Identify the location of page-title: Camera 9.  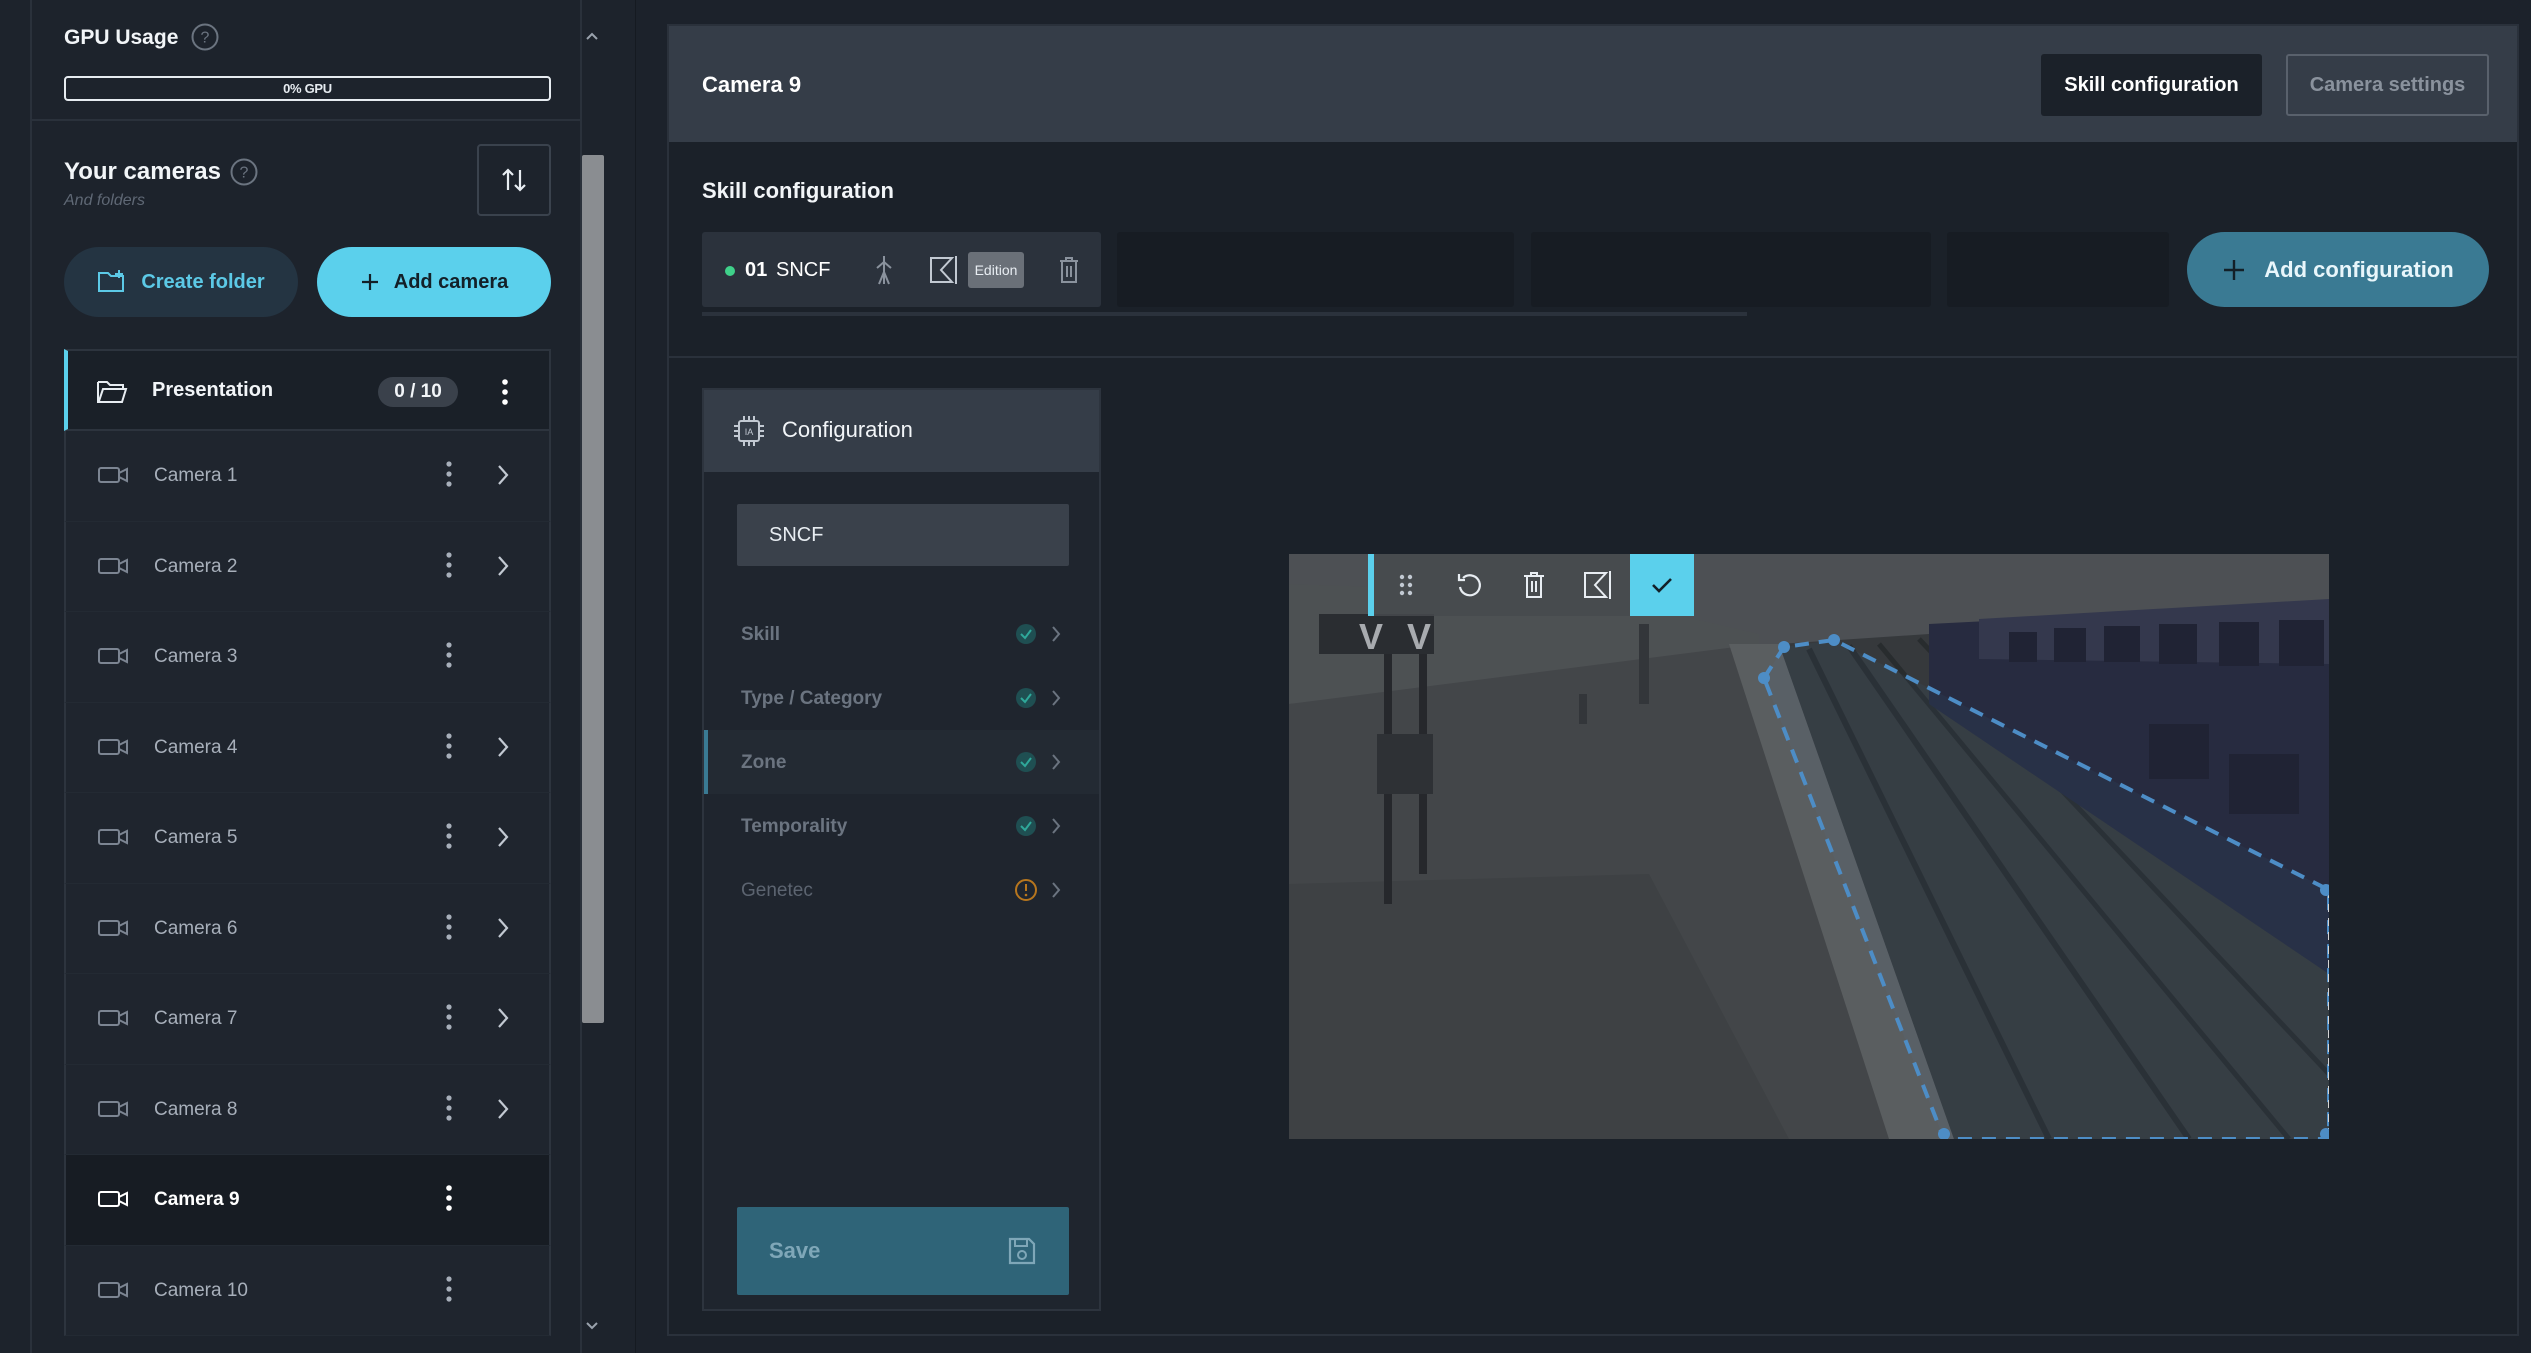
(752, 84).